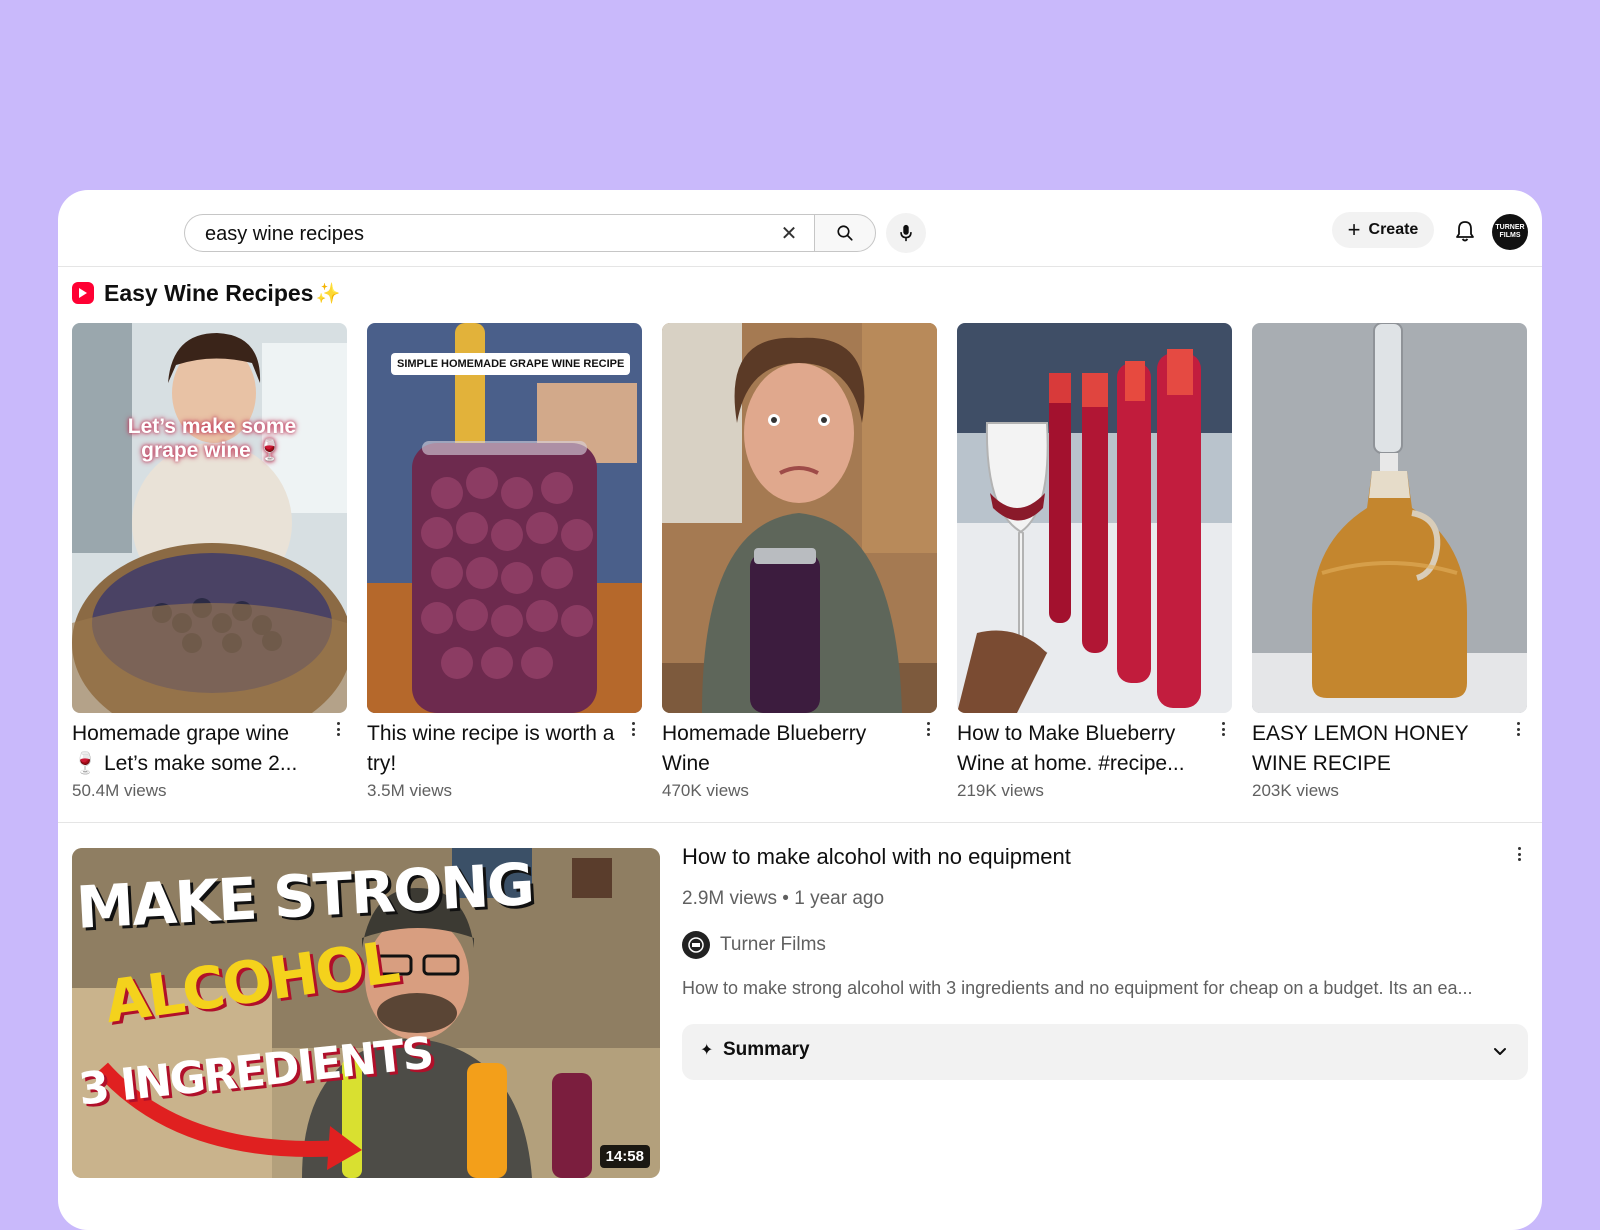  Describe the element at coordinates (705, 790) in the screenshot. I see `short-views: 470K views` at that location.